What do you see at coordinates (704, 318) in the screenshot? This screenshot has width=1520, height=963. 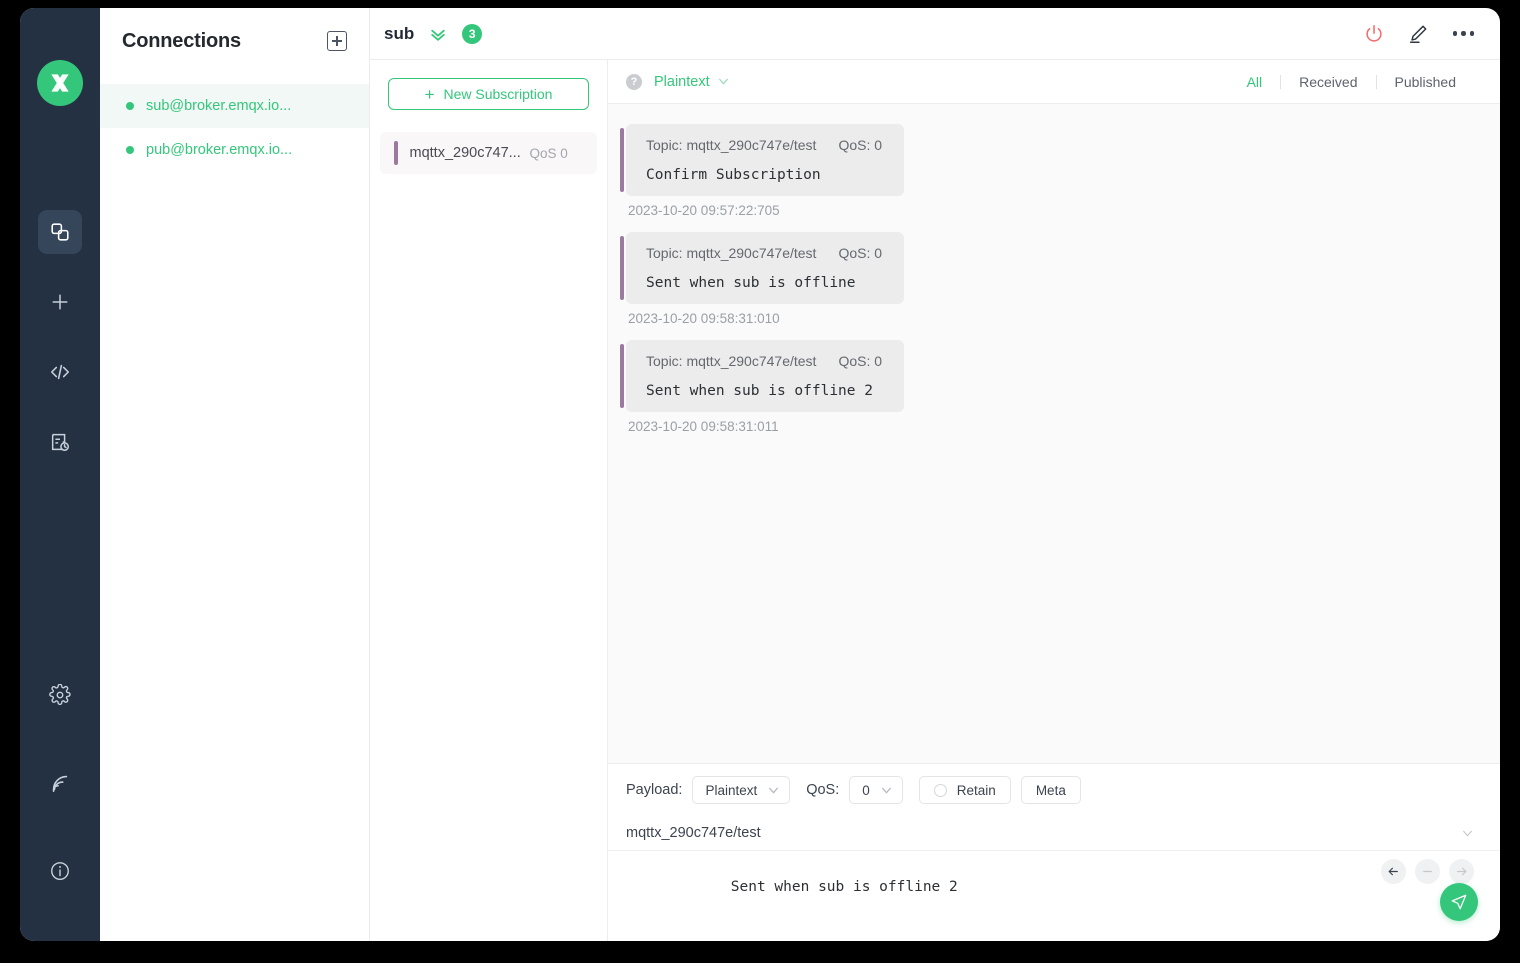 I see `message-timestamp: 2023-10-20 09:58:31:010` at bounding box center [704, 318].